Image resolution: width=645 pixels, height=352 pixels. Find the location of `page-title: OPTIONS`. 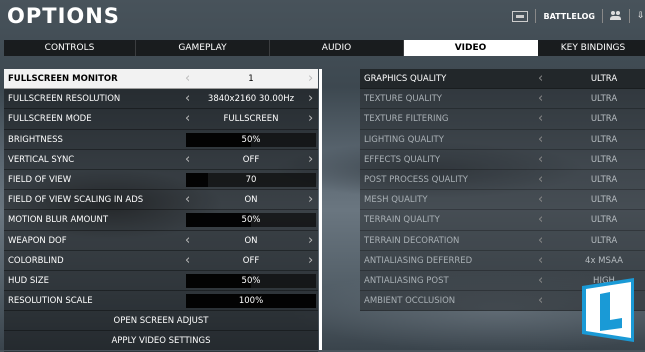

page-title: OPTIONS is located at coordinates (63, 16).